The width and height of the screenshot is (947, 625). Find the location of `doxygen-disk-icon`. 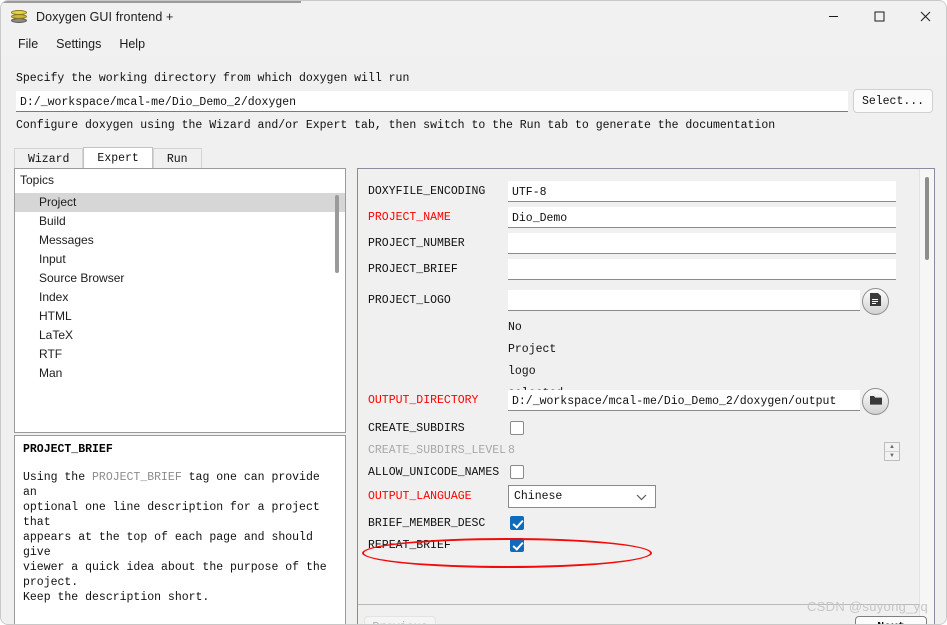

doxygen-disk-icon is located at coordinates (19, 17).